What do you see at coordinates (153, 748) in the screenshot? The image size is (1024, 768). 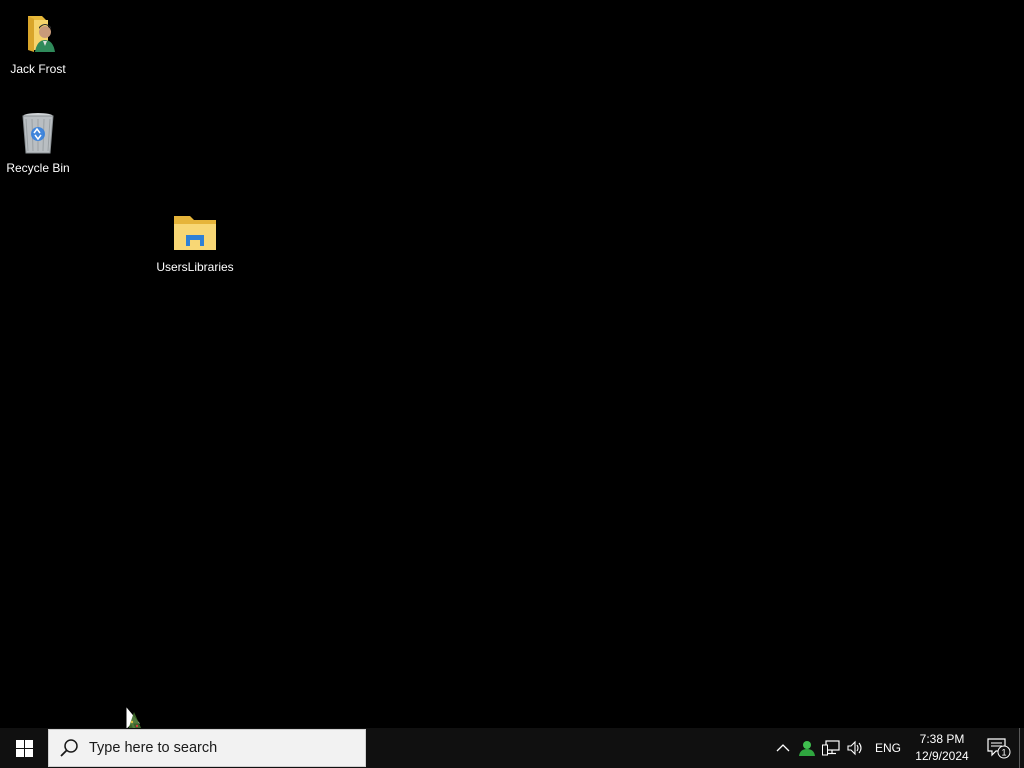 I see `search-placeholder: Type here to search` at bounding box center [153, 748].